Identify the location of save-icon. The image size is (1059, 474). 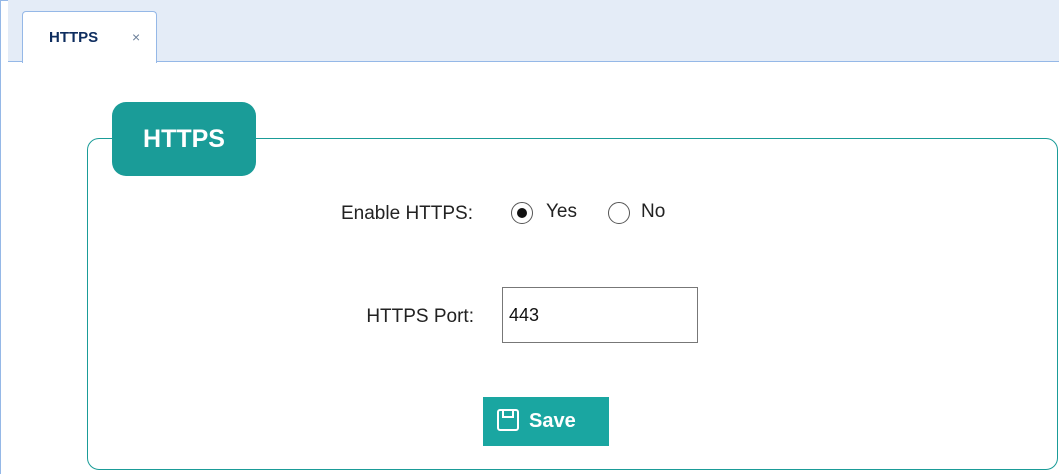
(508, 420).